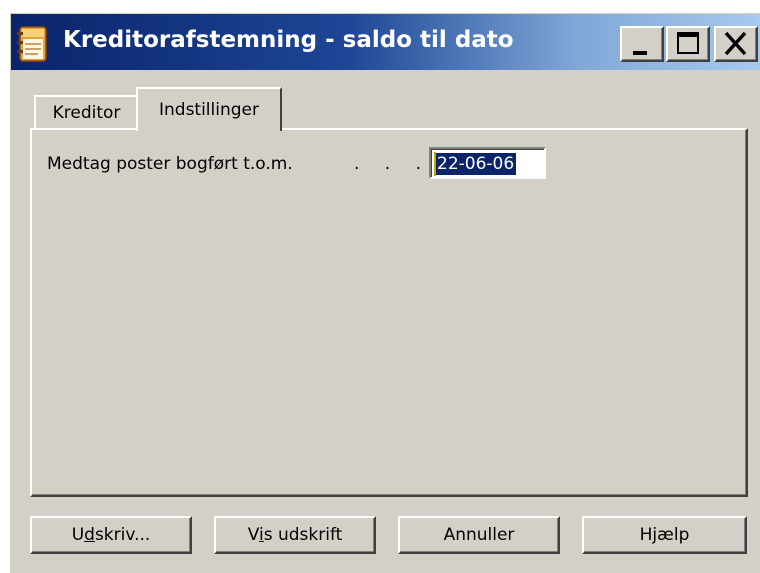 The height and width of the screenshot is (573, 760). I want to click on tab-indstillinger: Indstillinger, so click(209, 109).